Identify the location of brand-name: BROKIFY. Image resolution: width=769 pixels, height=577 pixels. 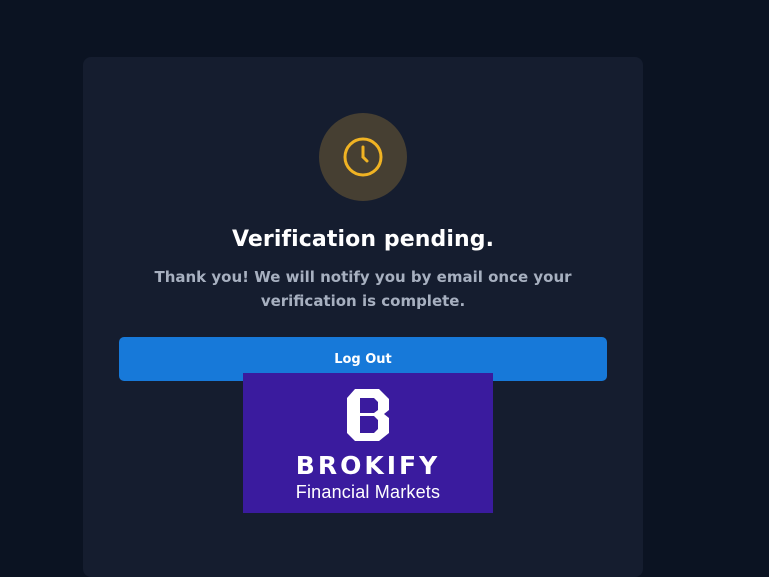
(368, 465).